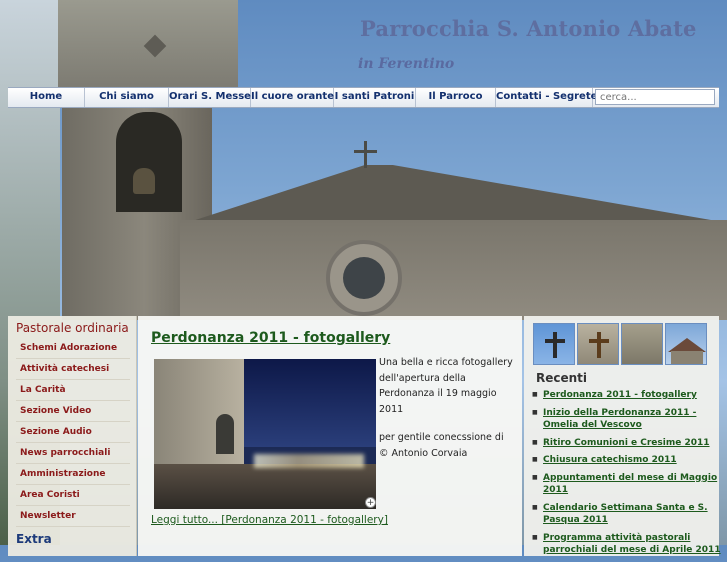  I want to click on sidebar-item-schemi-adorazione: Schemi Adorazione, so click(73, 348).